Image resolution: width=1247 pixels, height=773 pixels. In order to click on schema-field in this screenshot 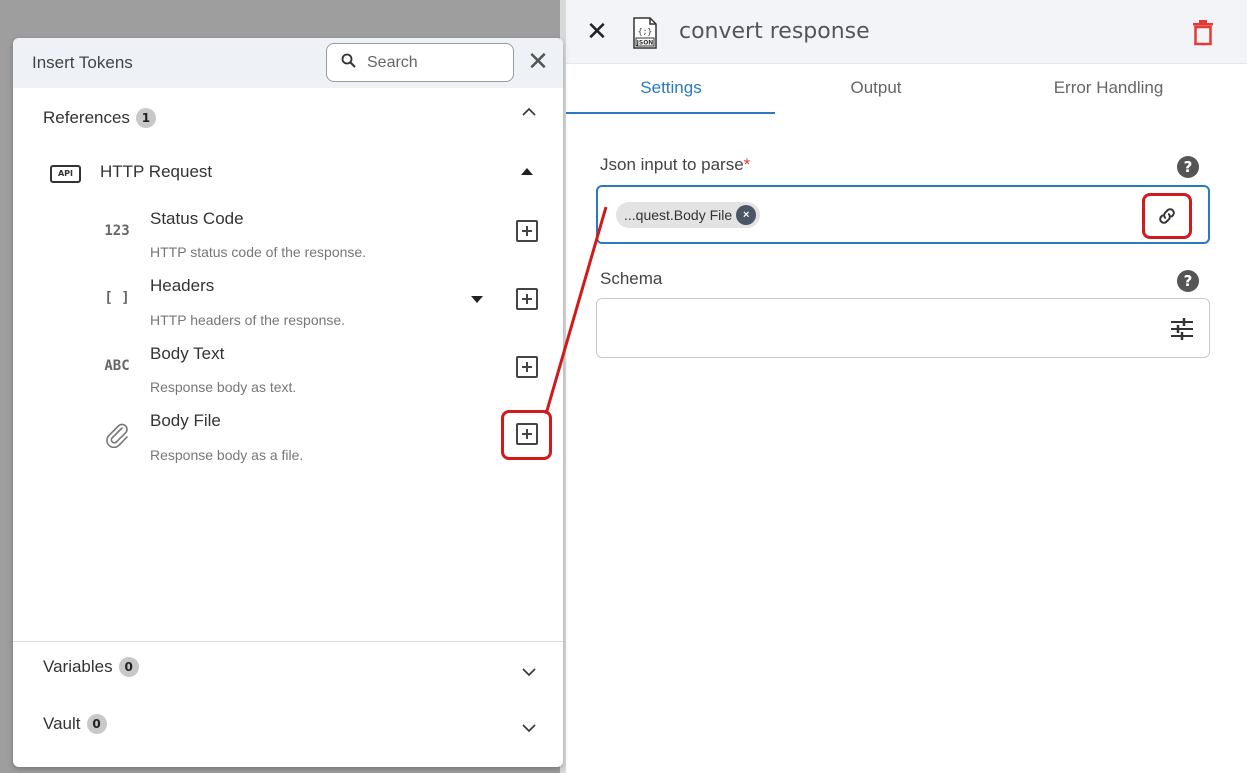, I will do `click(903, 328)`.